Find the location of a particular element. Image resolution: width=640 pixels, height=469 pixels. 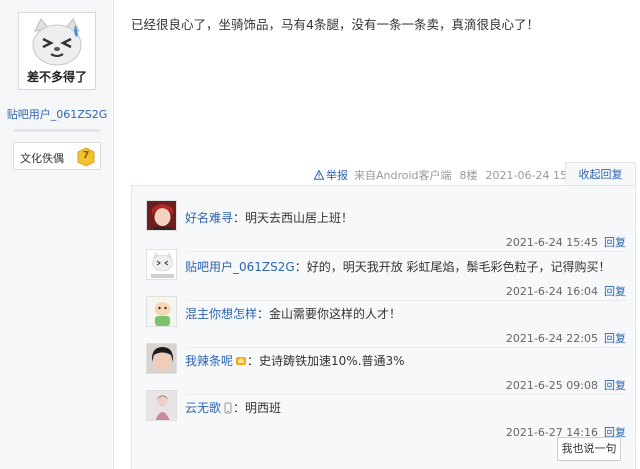

member-badge: 文化佚偶 7 is located at coordinates (57, 156).